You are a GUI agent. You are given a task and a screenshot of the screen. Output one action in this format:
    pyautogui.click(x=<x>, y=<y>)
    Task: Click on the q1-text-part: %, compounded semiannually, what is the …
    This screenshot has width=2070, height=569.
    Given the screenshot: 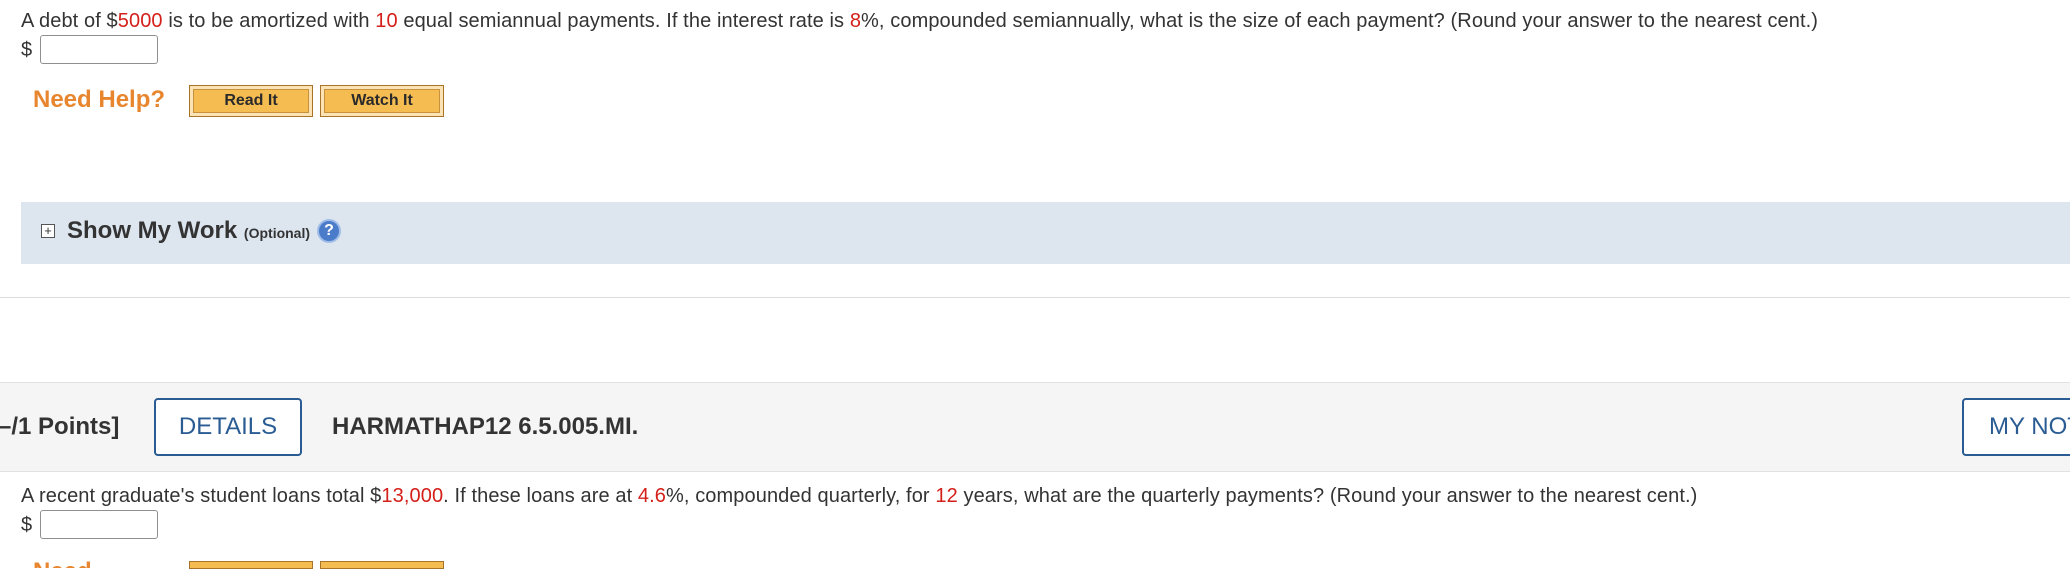 What is the action you would take?
    pyautogui.click(x=1340, y=21)
    